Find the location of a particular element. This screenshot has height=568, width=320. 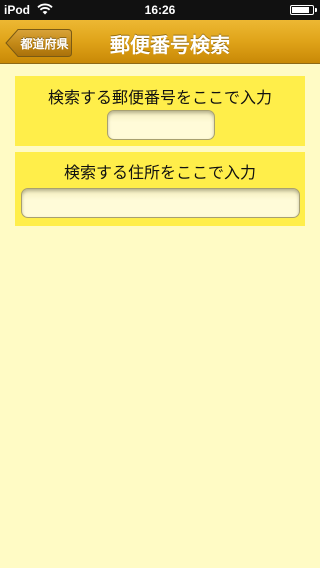

navigation-bar: 都道府県 郵便番号検索 is located at coordinates (160, 42).